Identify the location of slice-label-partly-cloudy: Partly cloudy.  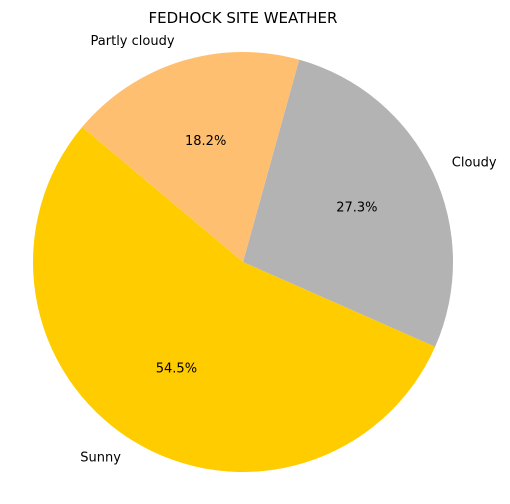
(133, 41).